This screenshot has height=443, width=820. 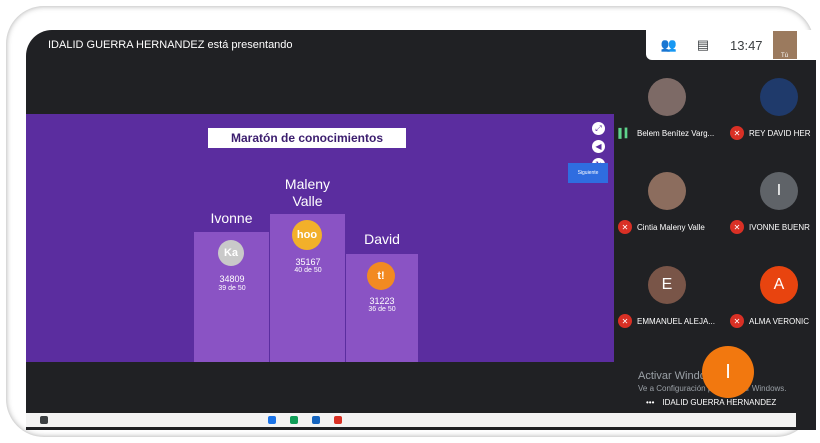 What do you see at coordinates (669, 45) in the screenshot?
I see `people-icon: 👥` at bounding box center [669, 45].